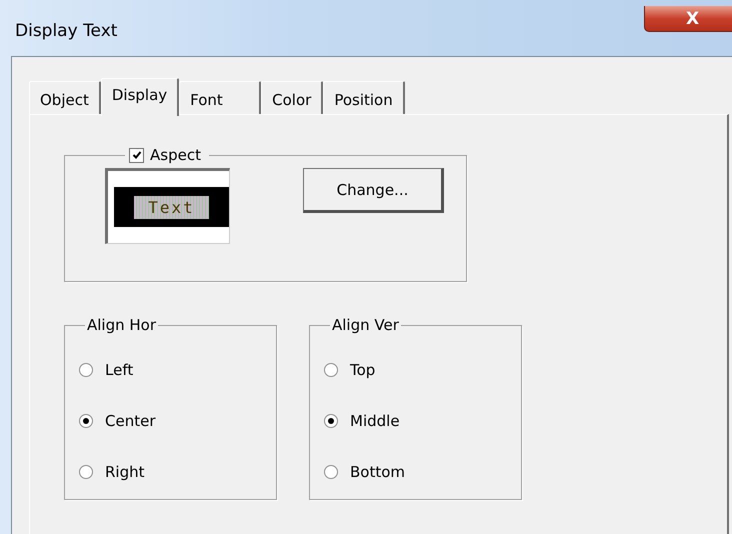  I want to click on radio-label: Right, so click(124, 471).